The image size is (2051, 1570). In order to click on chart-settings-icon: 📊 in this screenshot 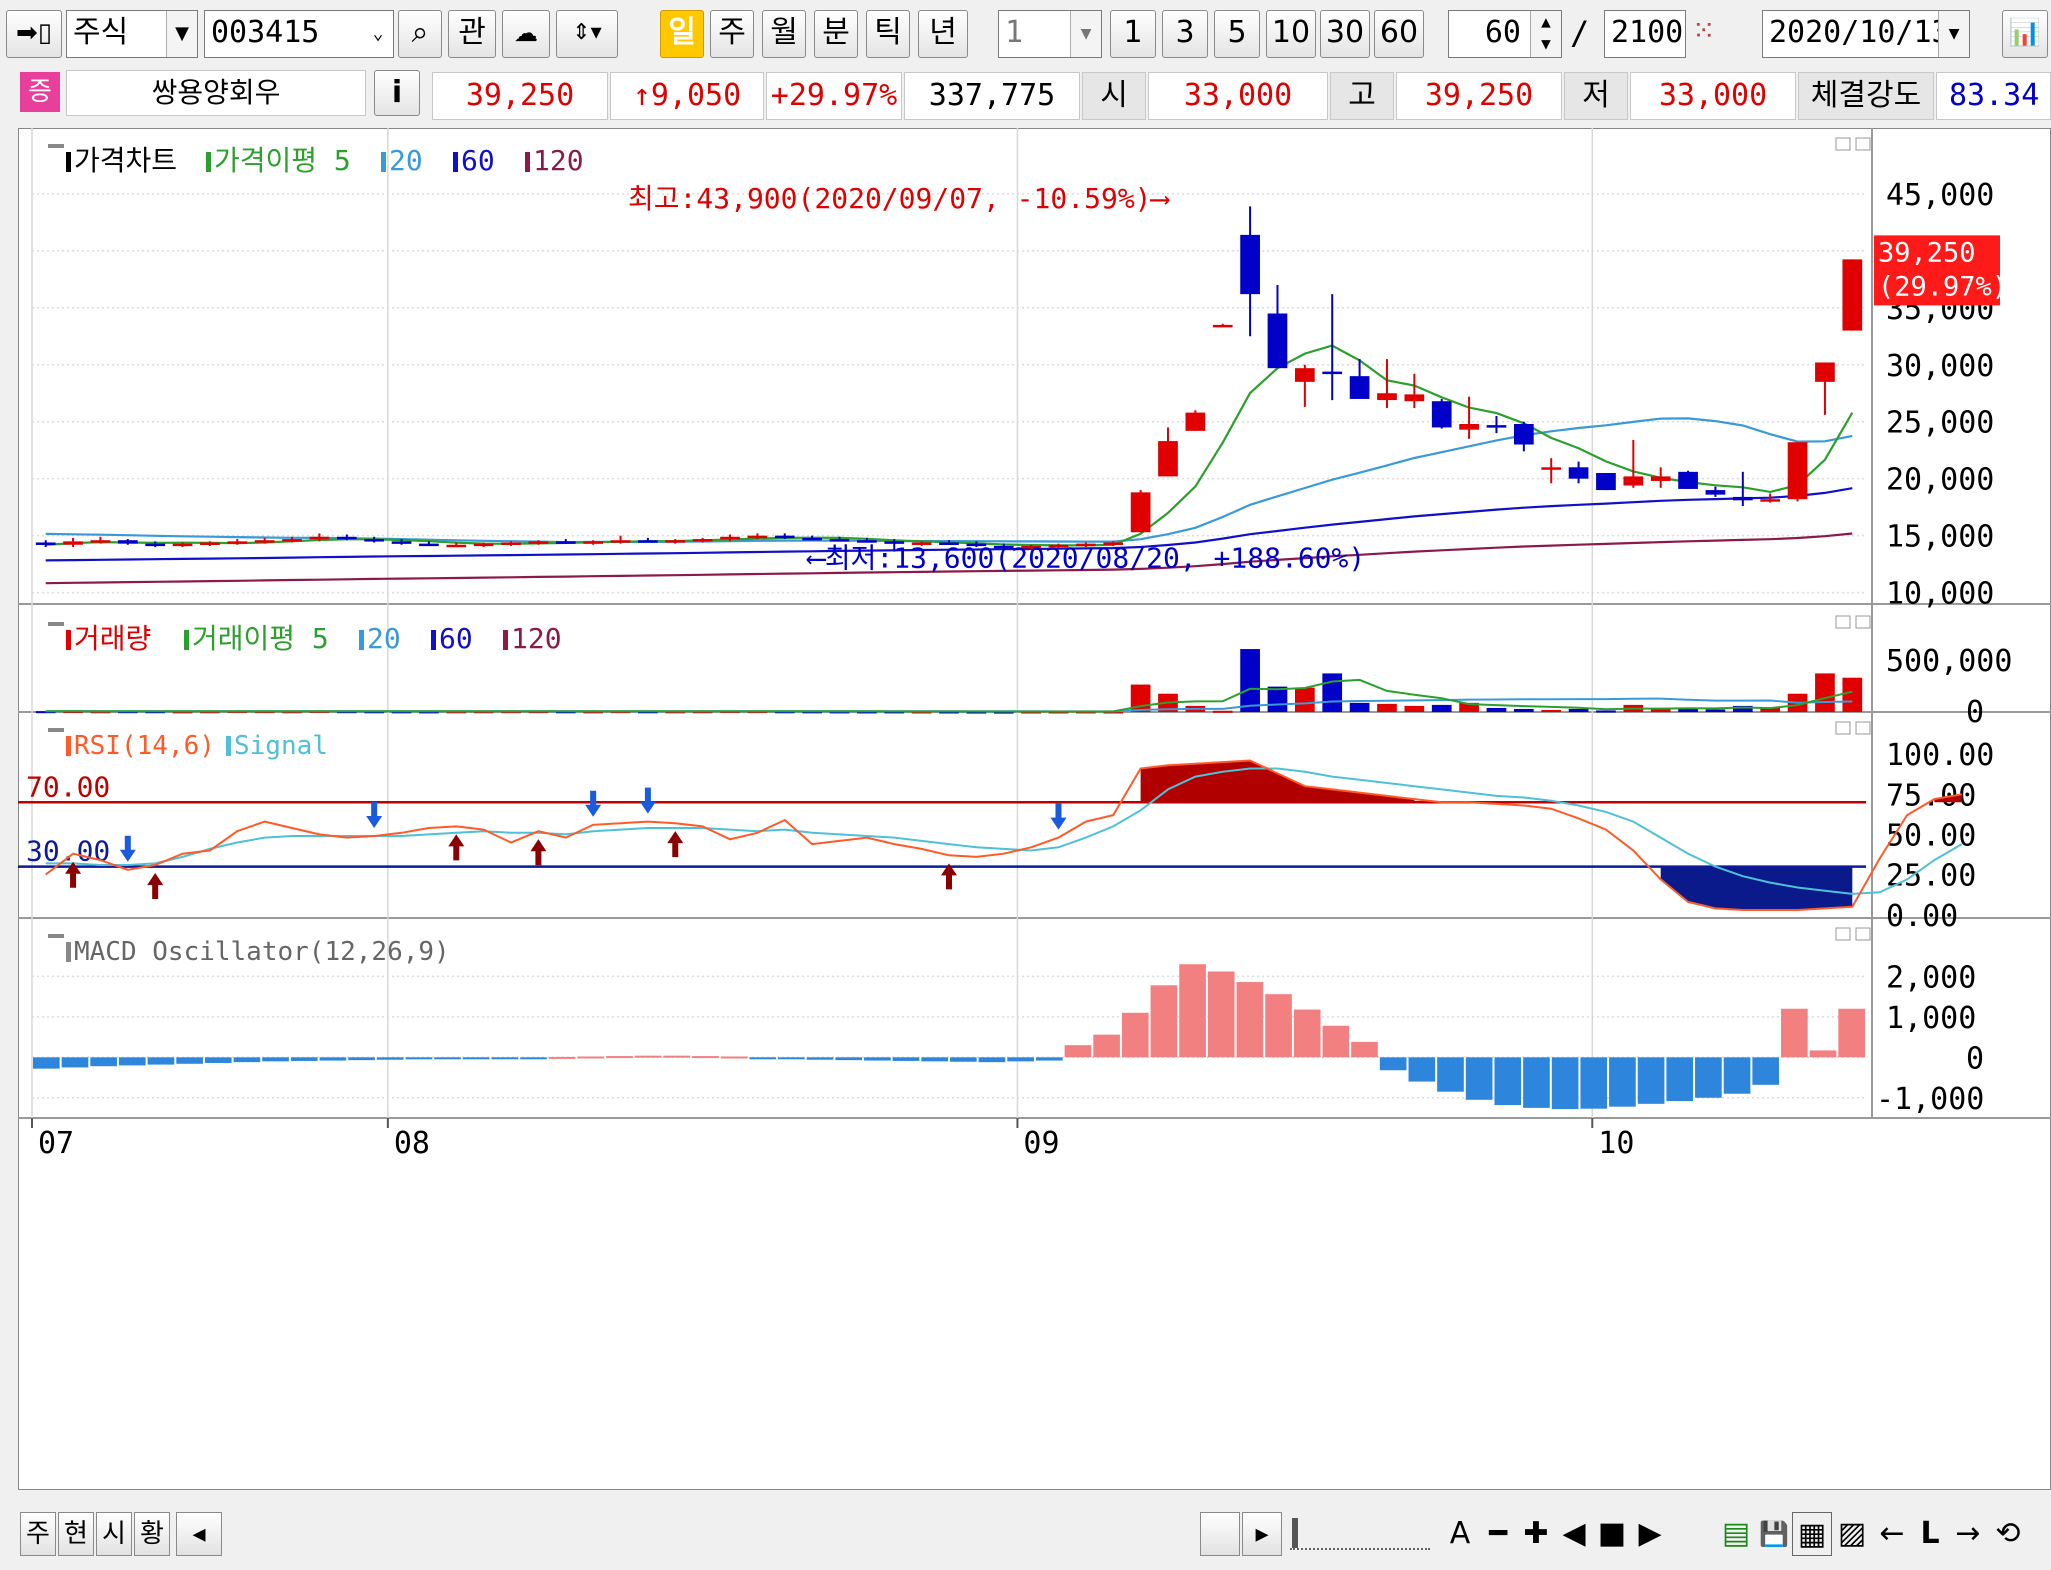, I will do `click(2025, 34)`.